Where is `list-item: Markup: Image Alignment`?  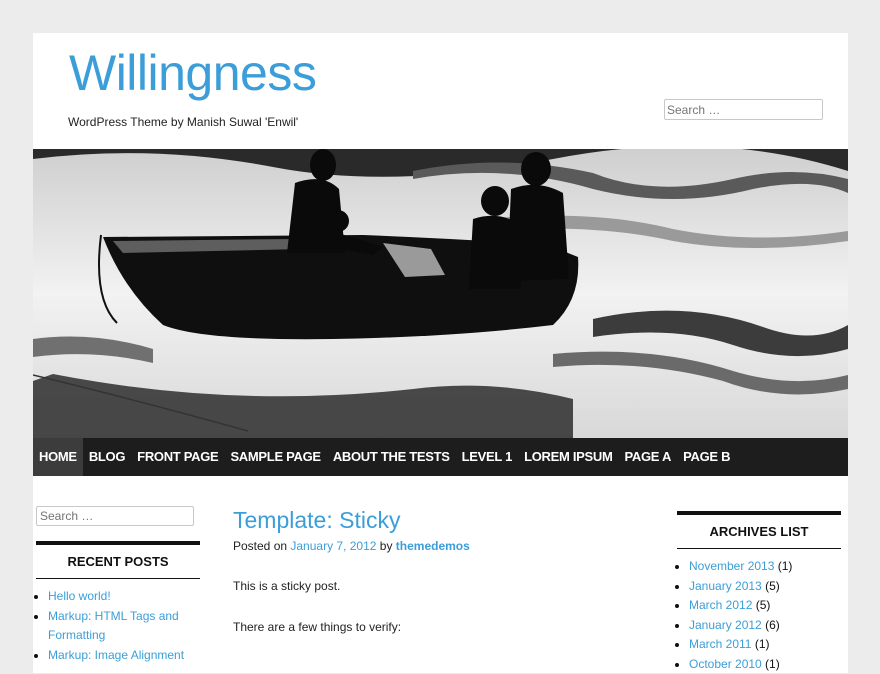
list-item: Markup: Image Alignment is located at coordinates (124, 656).